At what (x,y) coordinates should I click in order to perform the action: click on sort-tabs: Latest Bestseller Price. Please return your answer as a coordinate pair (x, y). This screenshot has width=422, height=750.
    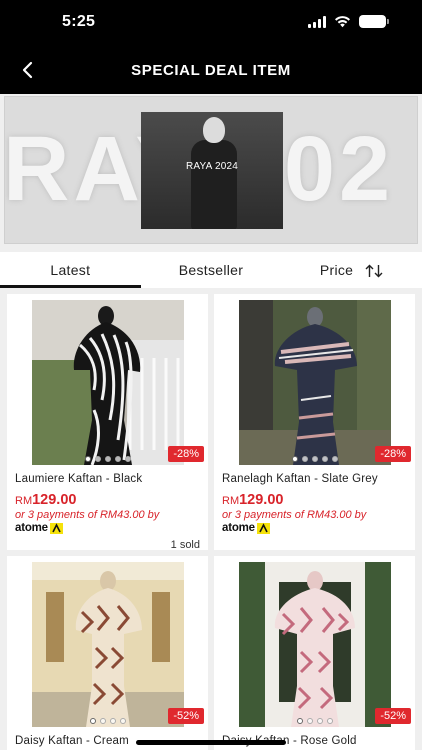
    Looking at the image, I should click on (211, 270).